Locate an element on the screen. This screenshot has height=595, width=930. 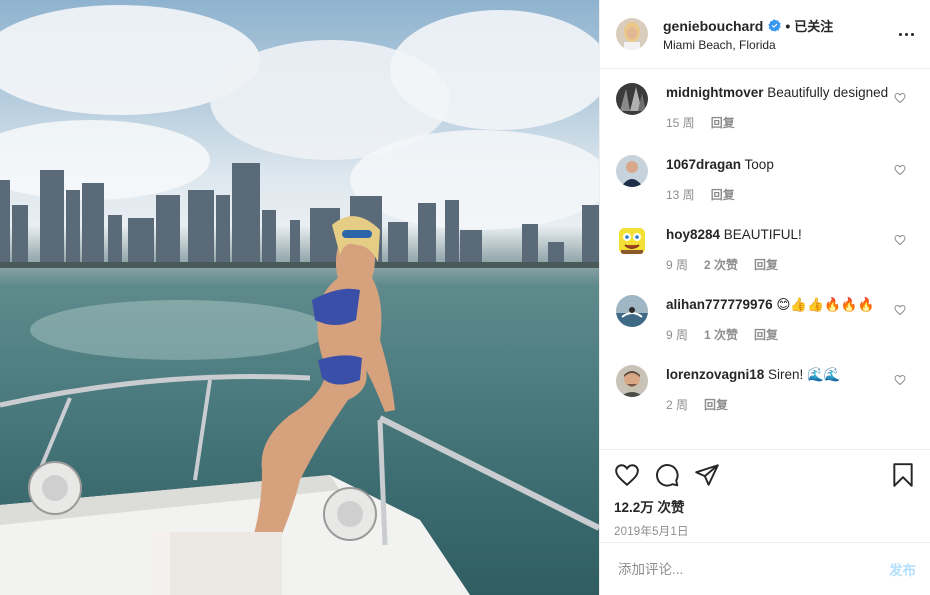
comment-username: hoy8284 is located at coordinates (693, 234).